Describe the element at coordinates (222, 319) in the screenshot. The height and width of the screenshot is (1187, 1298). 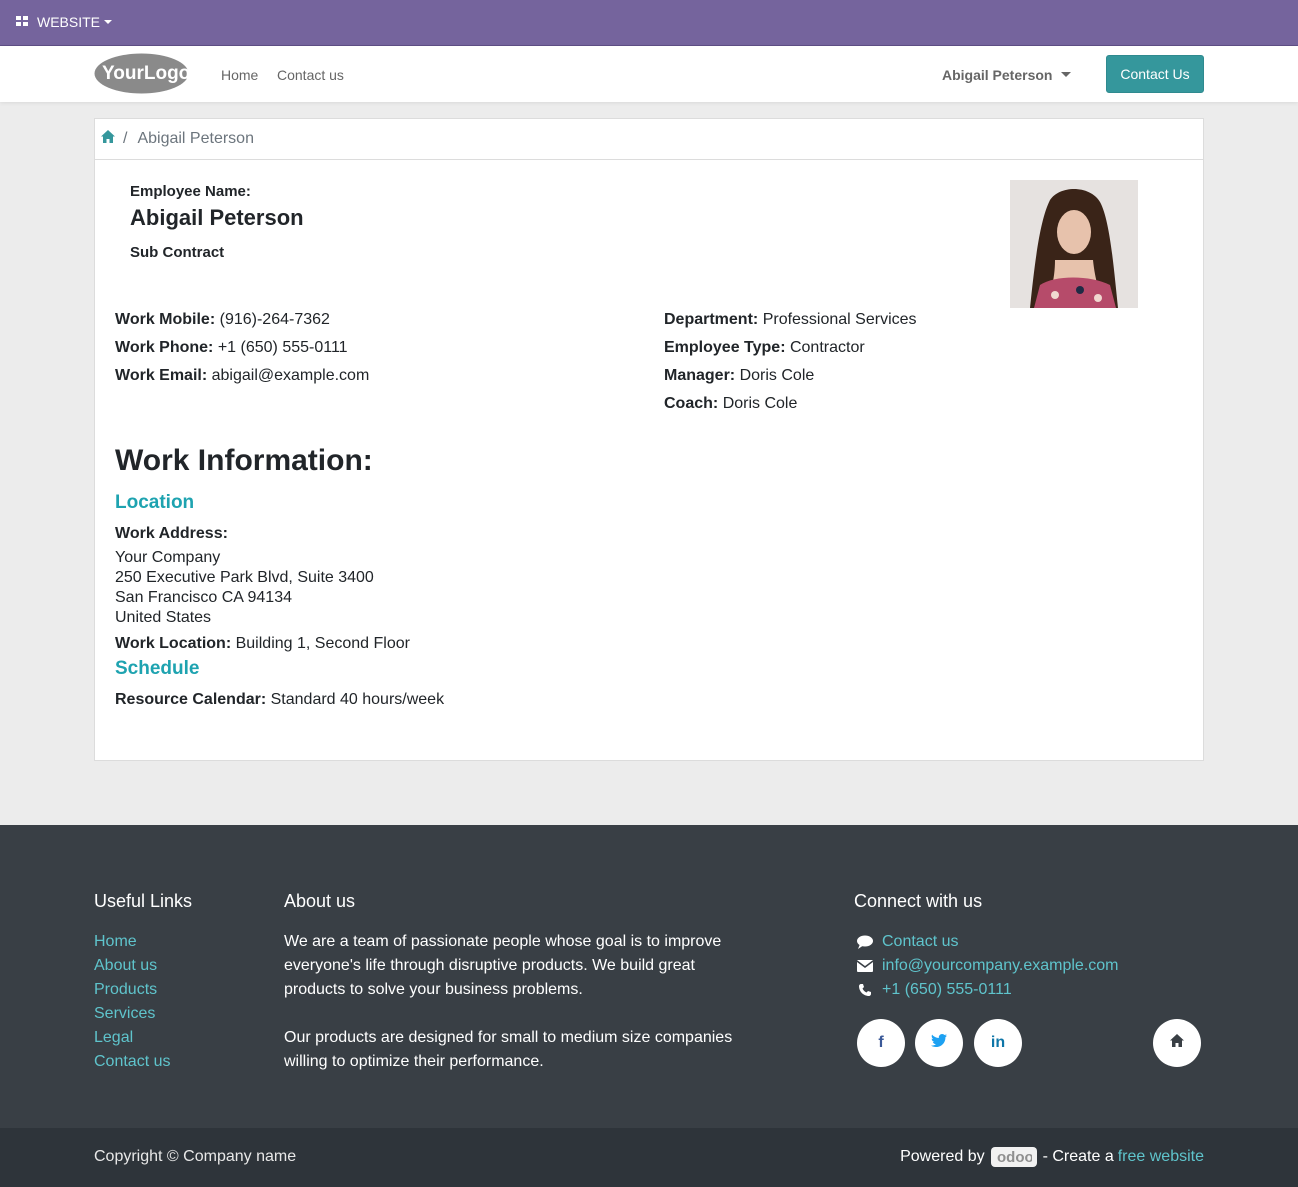
I see `work-mobile-field: Work Mobile: (916)-264-7362` at that location.